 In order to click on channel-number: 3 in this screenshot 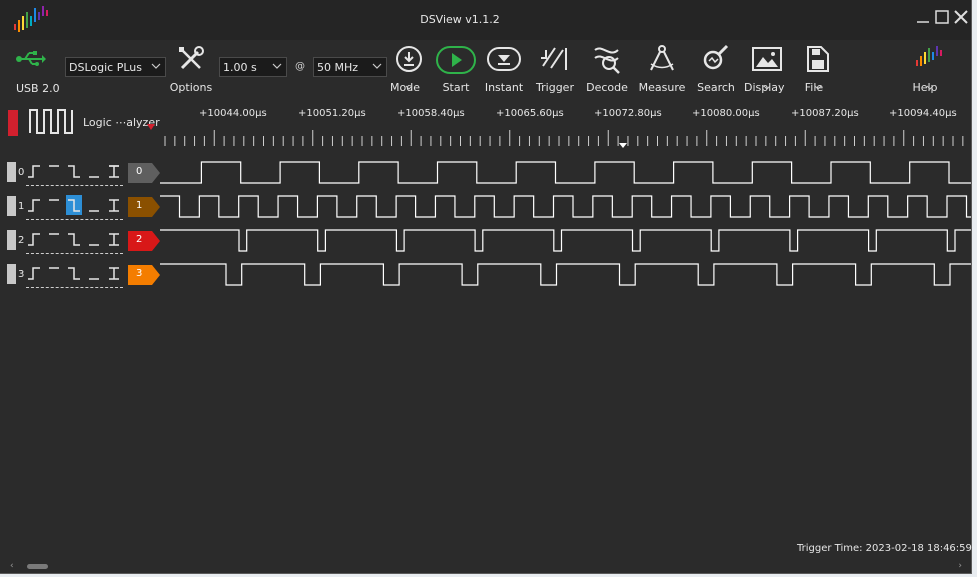, I will do `click(21, 274)`.